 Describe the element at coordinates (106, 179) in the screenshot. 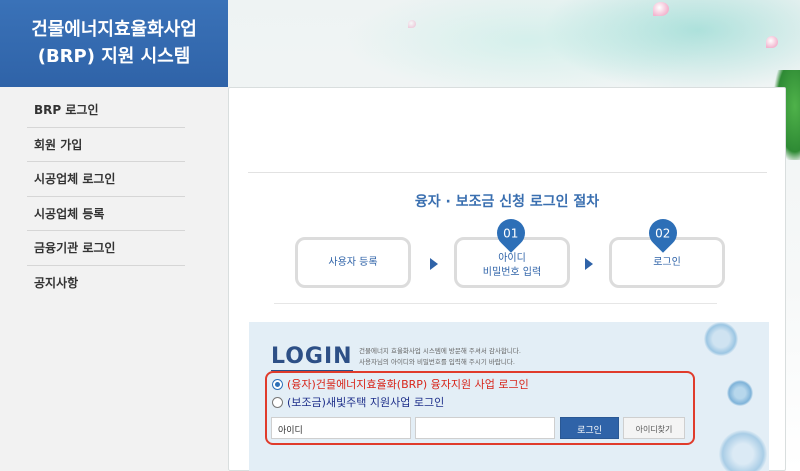

I see `sidebar-item-contractor-login: 시공업체 로그인` at that location.